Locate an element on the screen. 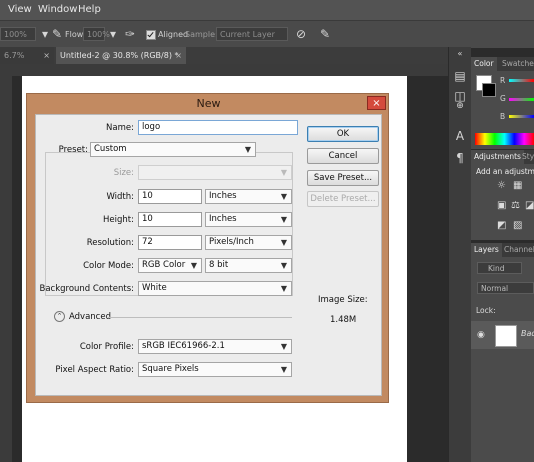  layer-row-background: ◉ Bac is located at coordinates (502, 335).